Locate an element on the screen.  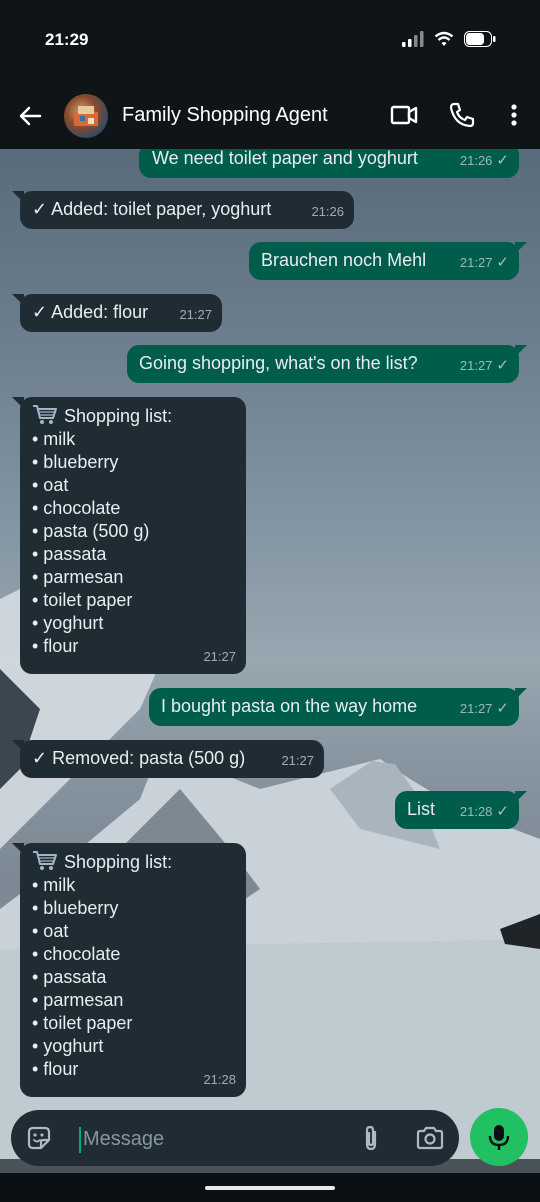
sticker-icon is located at coordinates (39, 1138).